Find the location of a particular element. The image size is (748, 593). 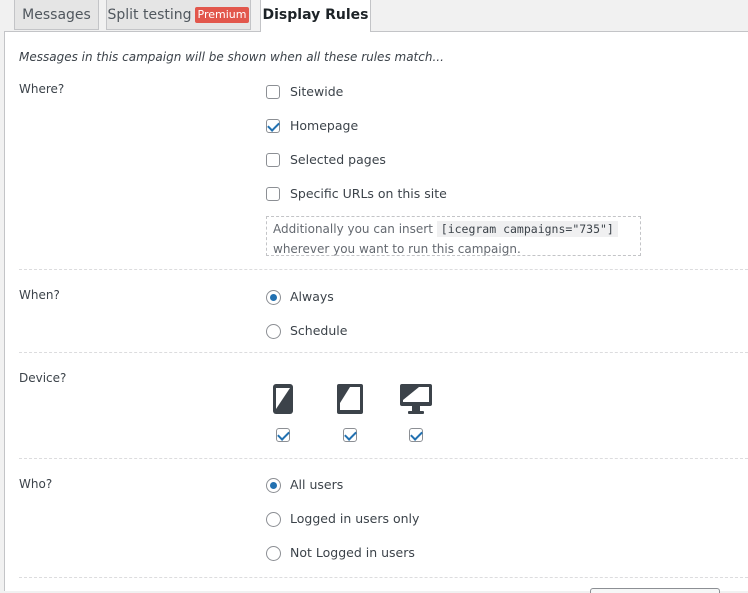

tablet-icon is located at coordinates (350, 399).